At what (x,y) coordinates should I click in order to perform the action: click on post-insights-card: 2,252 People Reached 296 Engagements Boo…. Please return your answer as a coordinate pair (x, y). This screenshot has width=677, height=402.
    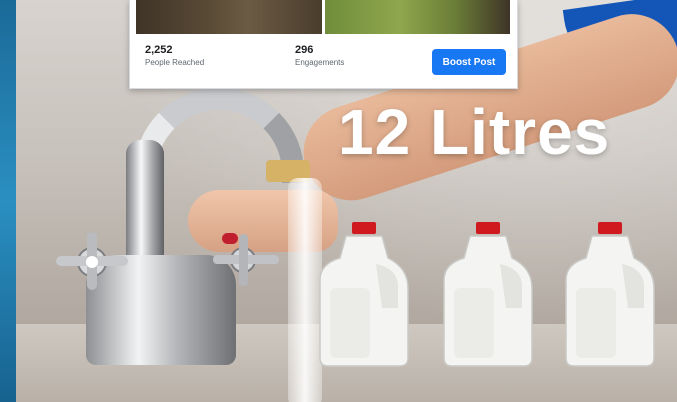
    Looking at the image, I should click on (323, 44).